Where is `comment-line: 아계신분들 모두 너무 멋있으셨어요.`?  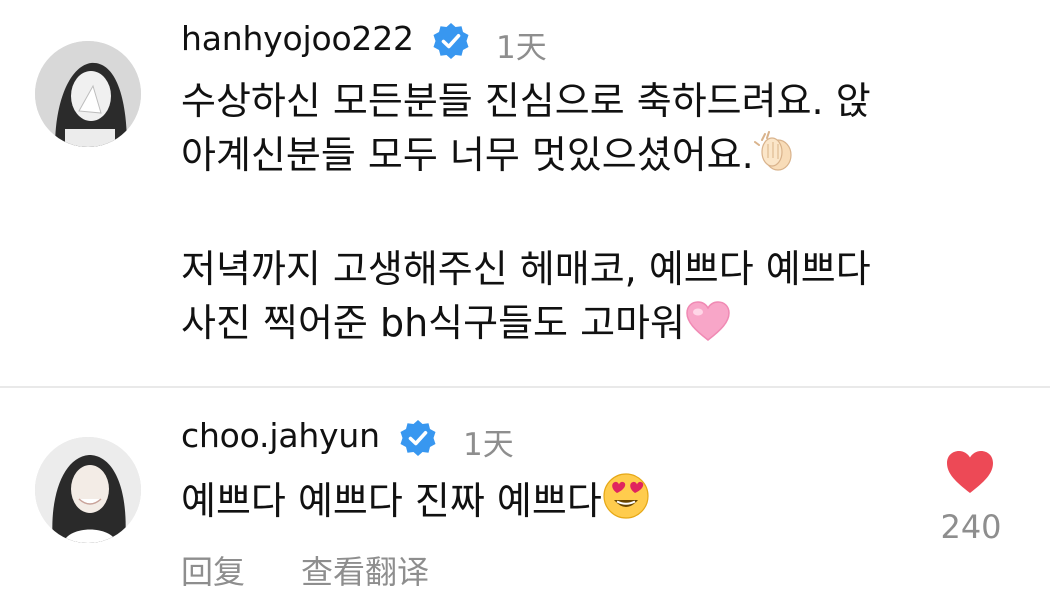
comment-line: 아계신분들 모두 너무 멋있으셨어요. is located at coordinates (526, 158).